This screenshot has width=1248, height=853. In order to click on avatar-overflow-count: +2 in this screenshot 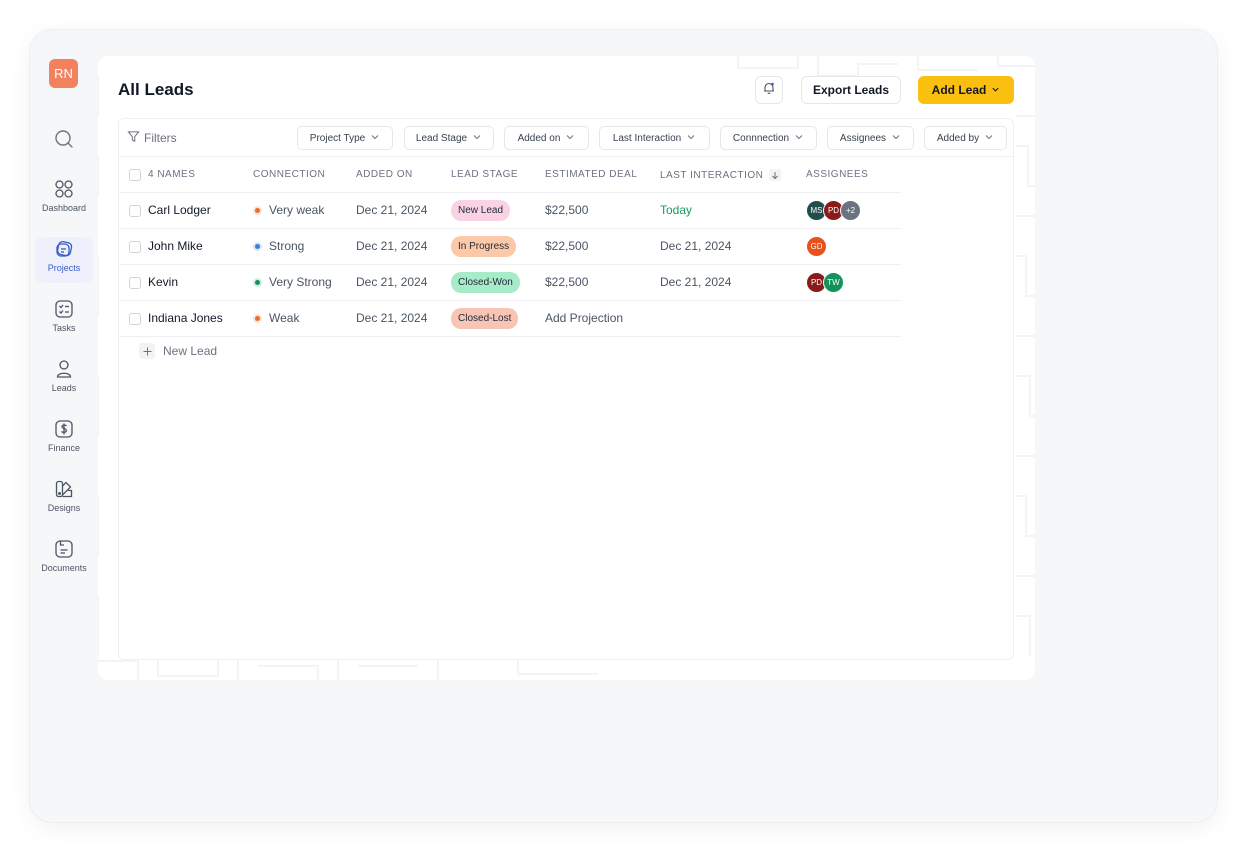, I will do `click(850, 210)`.